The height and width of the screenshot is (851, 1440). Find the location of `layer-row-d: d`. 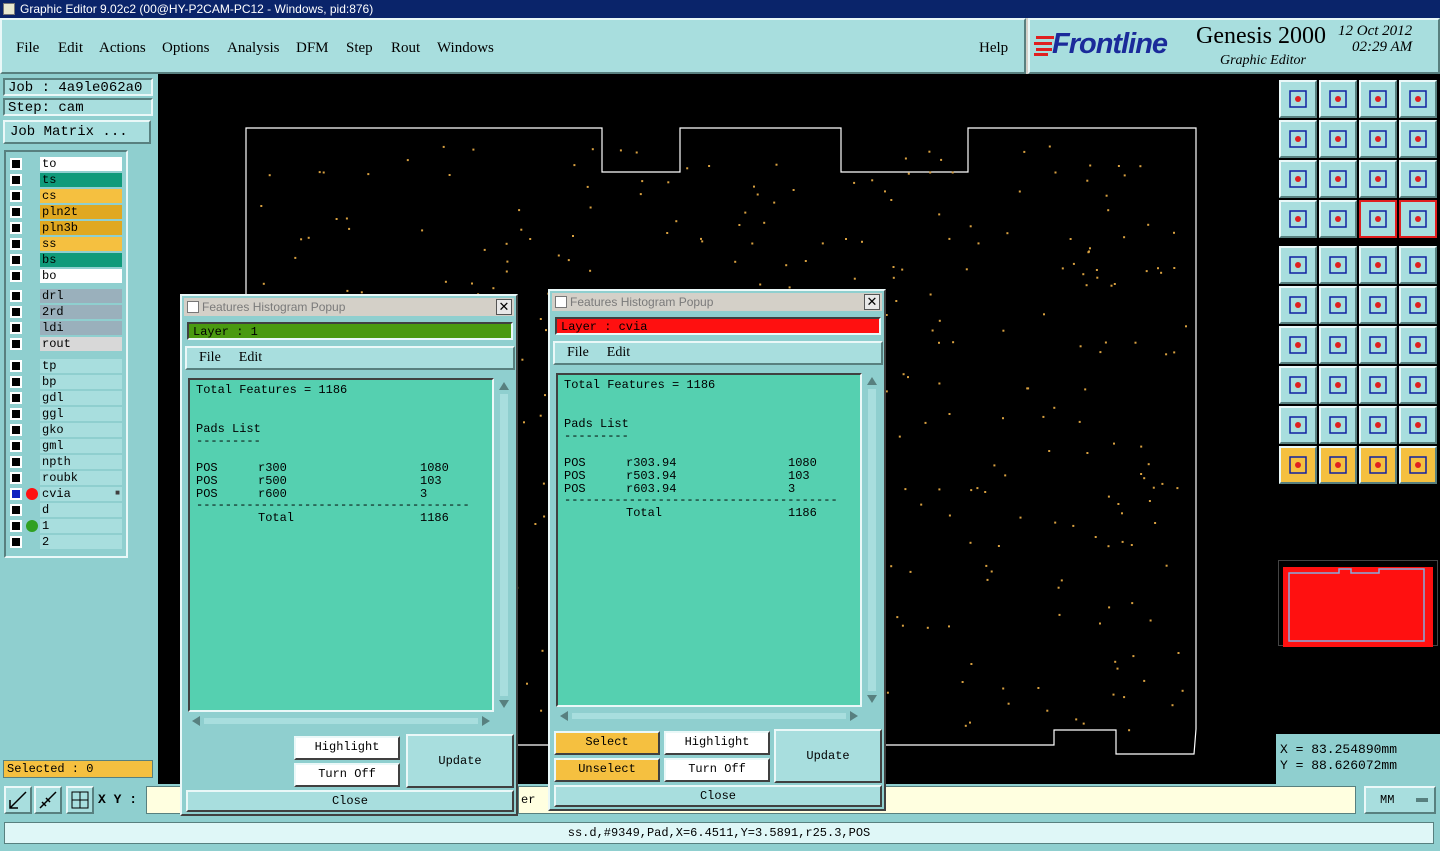

layer-row-d: d is located at coordinates (66, 510).